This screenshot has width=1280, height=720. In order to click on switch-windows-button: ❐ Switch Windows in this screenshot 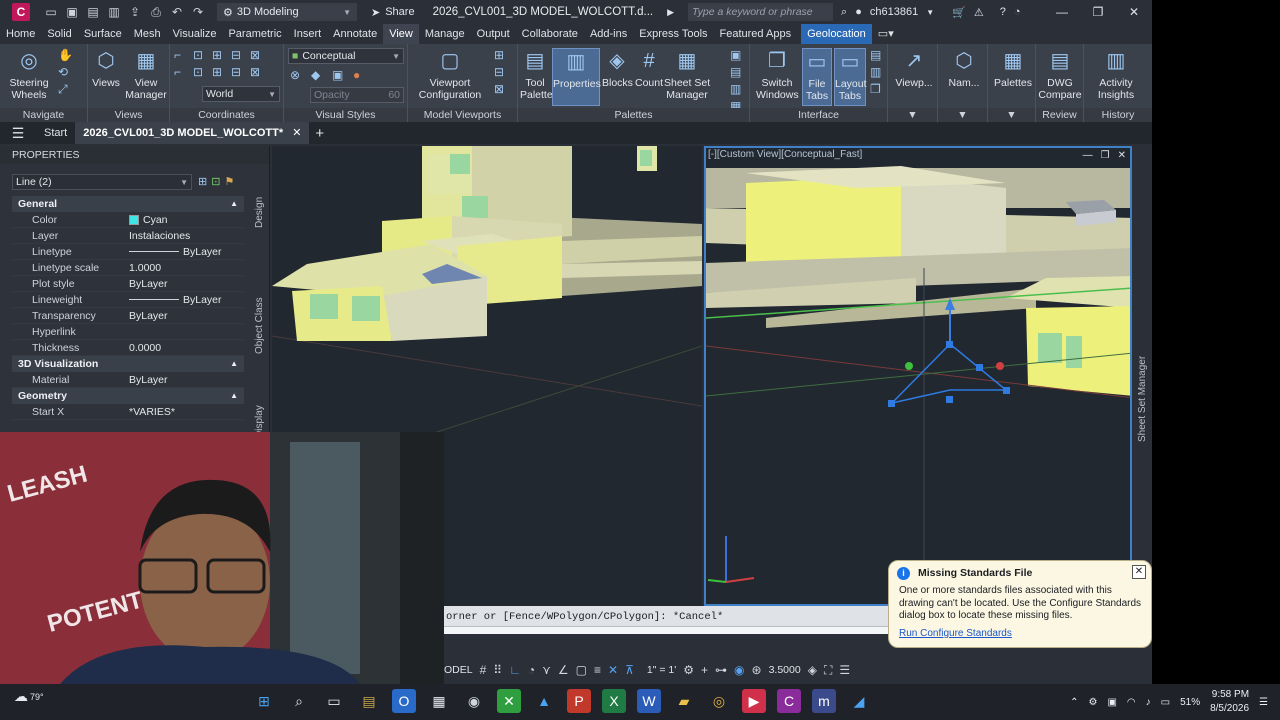, I will do `click(777, 74)`.